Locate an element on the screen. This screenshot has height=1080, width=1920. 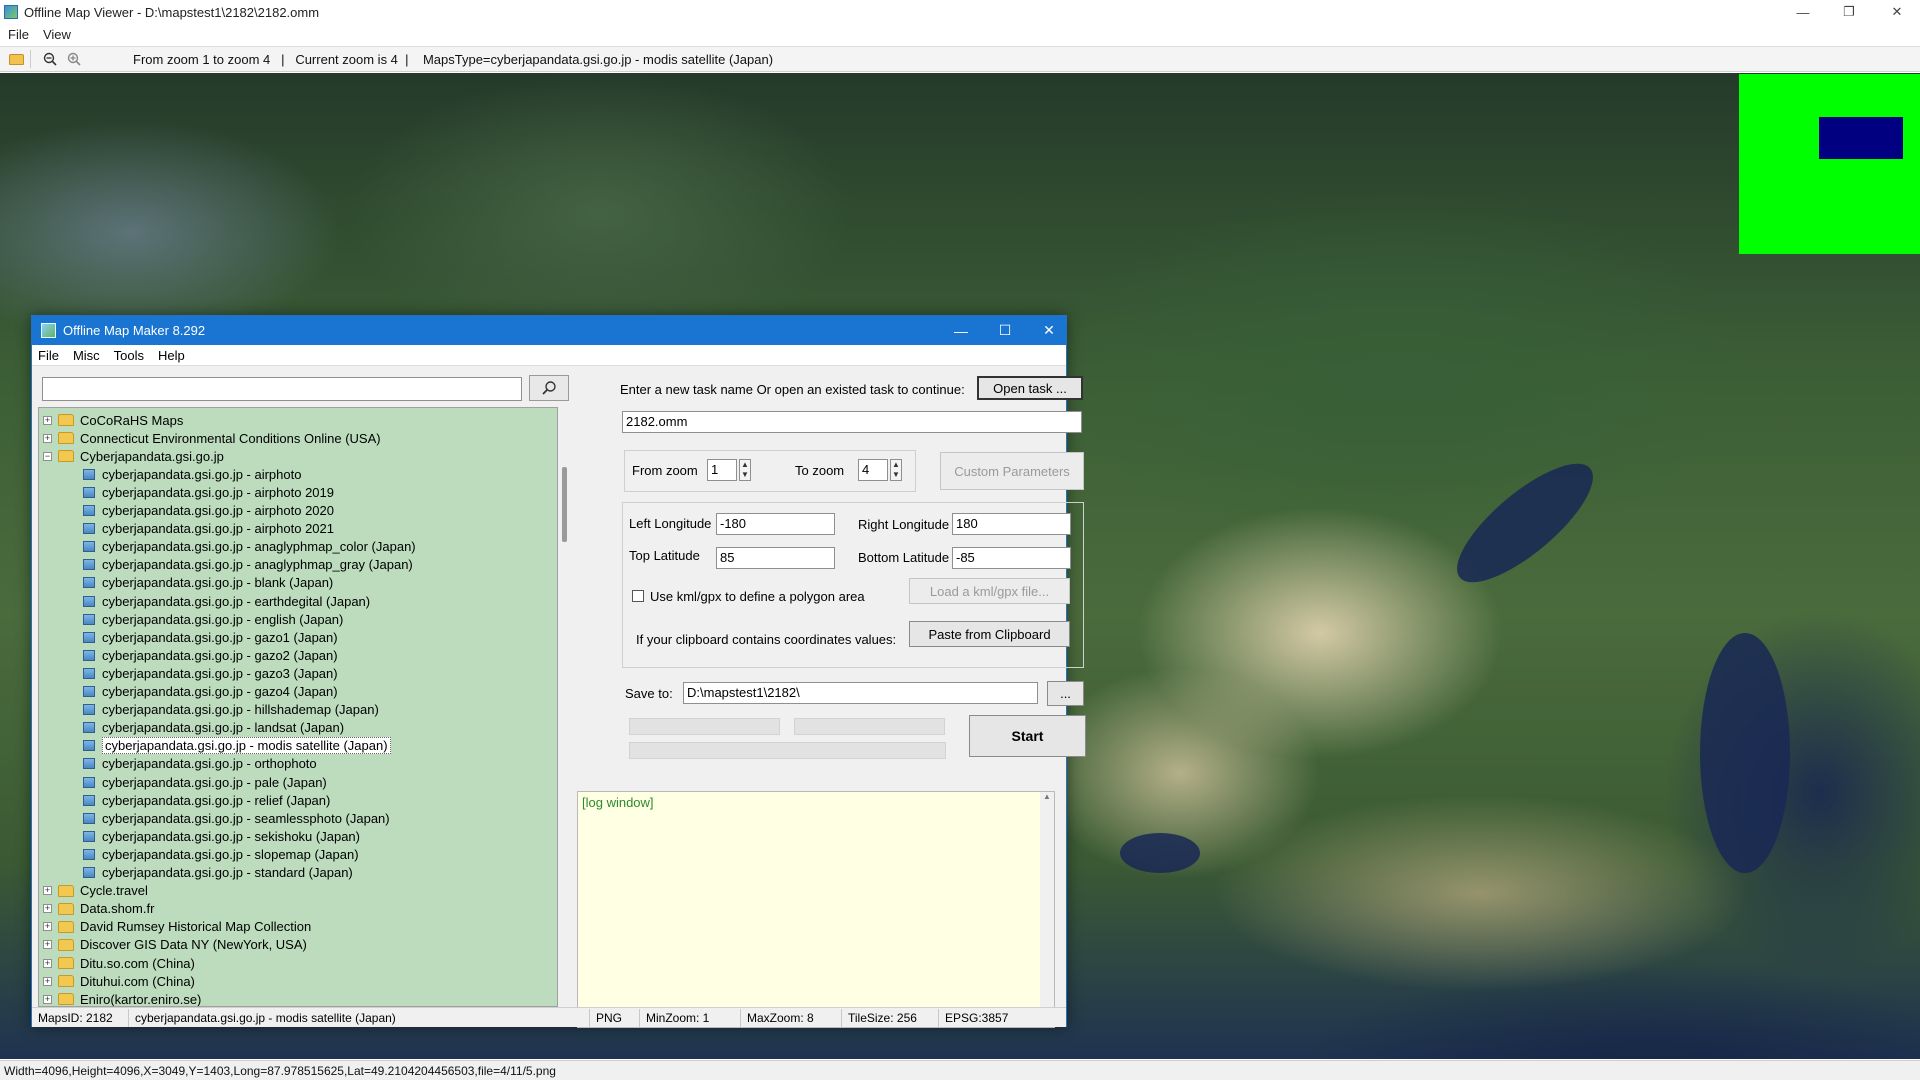
map-search-input is located at coordinates (282, 389).